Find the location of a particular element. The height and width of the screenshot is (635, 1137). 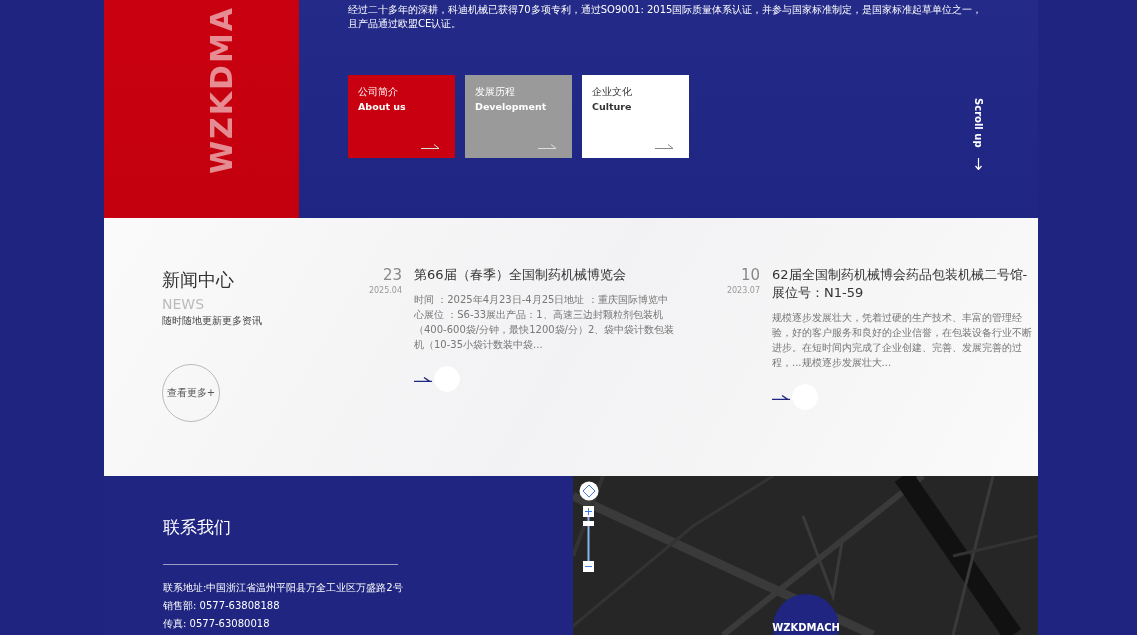

contact-line: 联系地址:中国浙江省温州平阳县万全工业区万盛路2号 is located at coordinates (283, 588).